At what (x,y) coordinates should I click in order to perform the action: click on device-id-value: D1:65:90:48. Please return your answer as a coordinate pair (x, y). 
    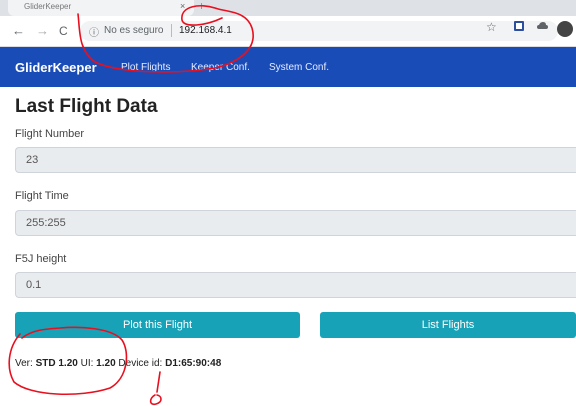
    Looking at the image, I should click on (193, 363).